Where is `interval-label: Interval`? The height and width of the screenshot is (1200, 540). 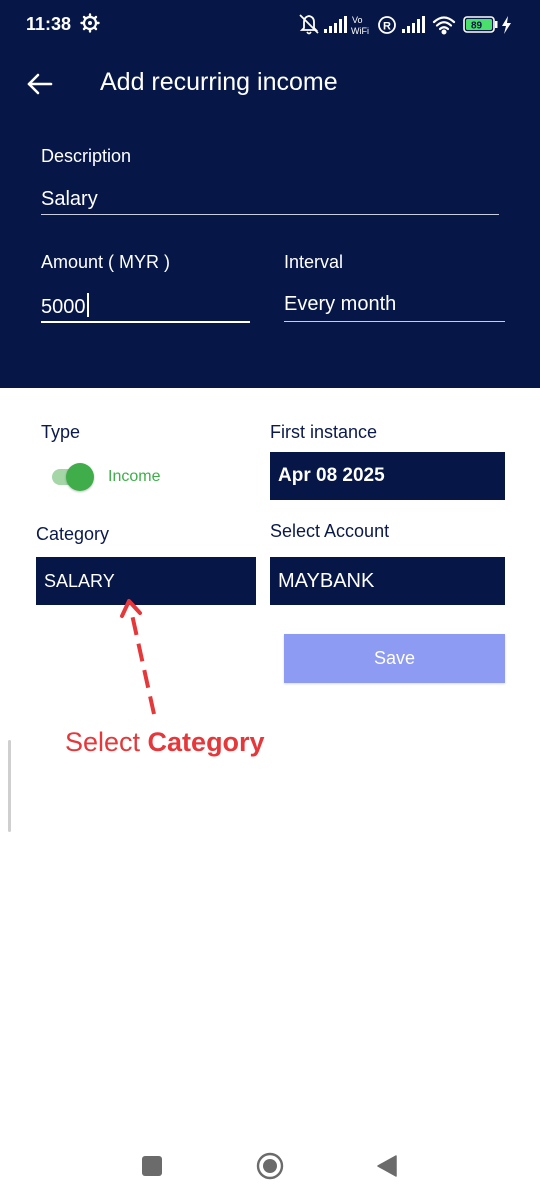 interval-label: Interval is located at coordinates (314, 262).